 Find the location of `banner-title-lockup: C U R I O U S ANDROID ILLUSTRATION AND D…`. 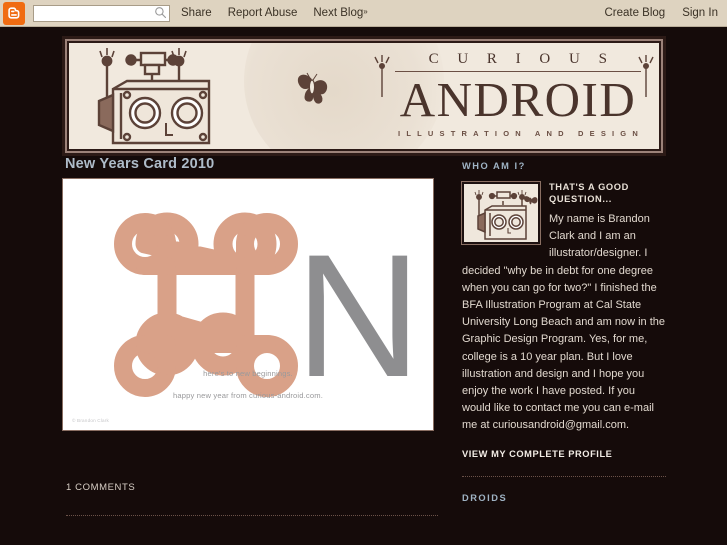

banner-title-lockup: C U R I O U S ANDROID ILLUSTRATION AND D… is located at coordinates (514, 93).